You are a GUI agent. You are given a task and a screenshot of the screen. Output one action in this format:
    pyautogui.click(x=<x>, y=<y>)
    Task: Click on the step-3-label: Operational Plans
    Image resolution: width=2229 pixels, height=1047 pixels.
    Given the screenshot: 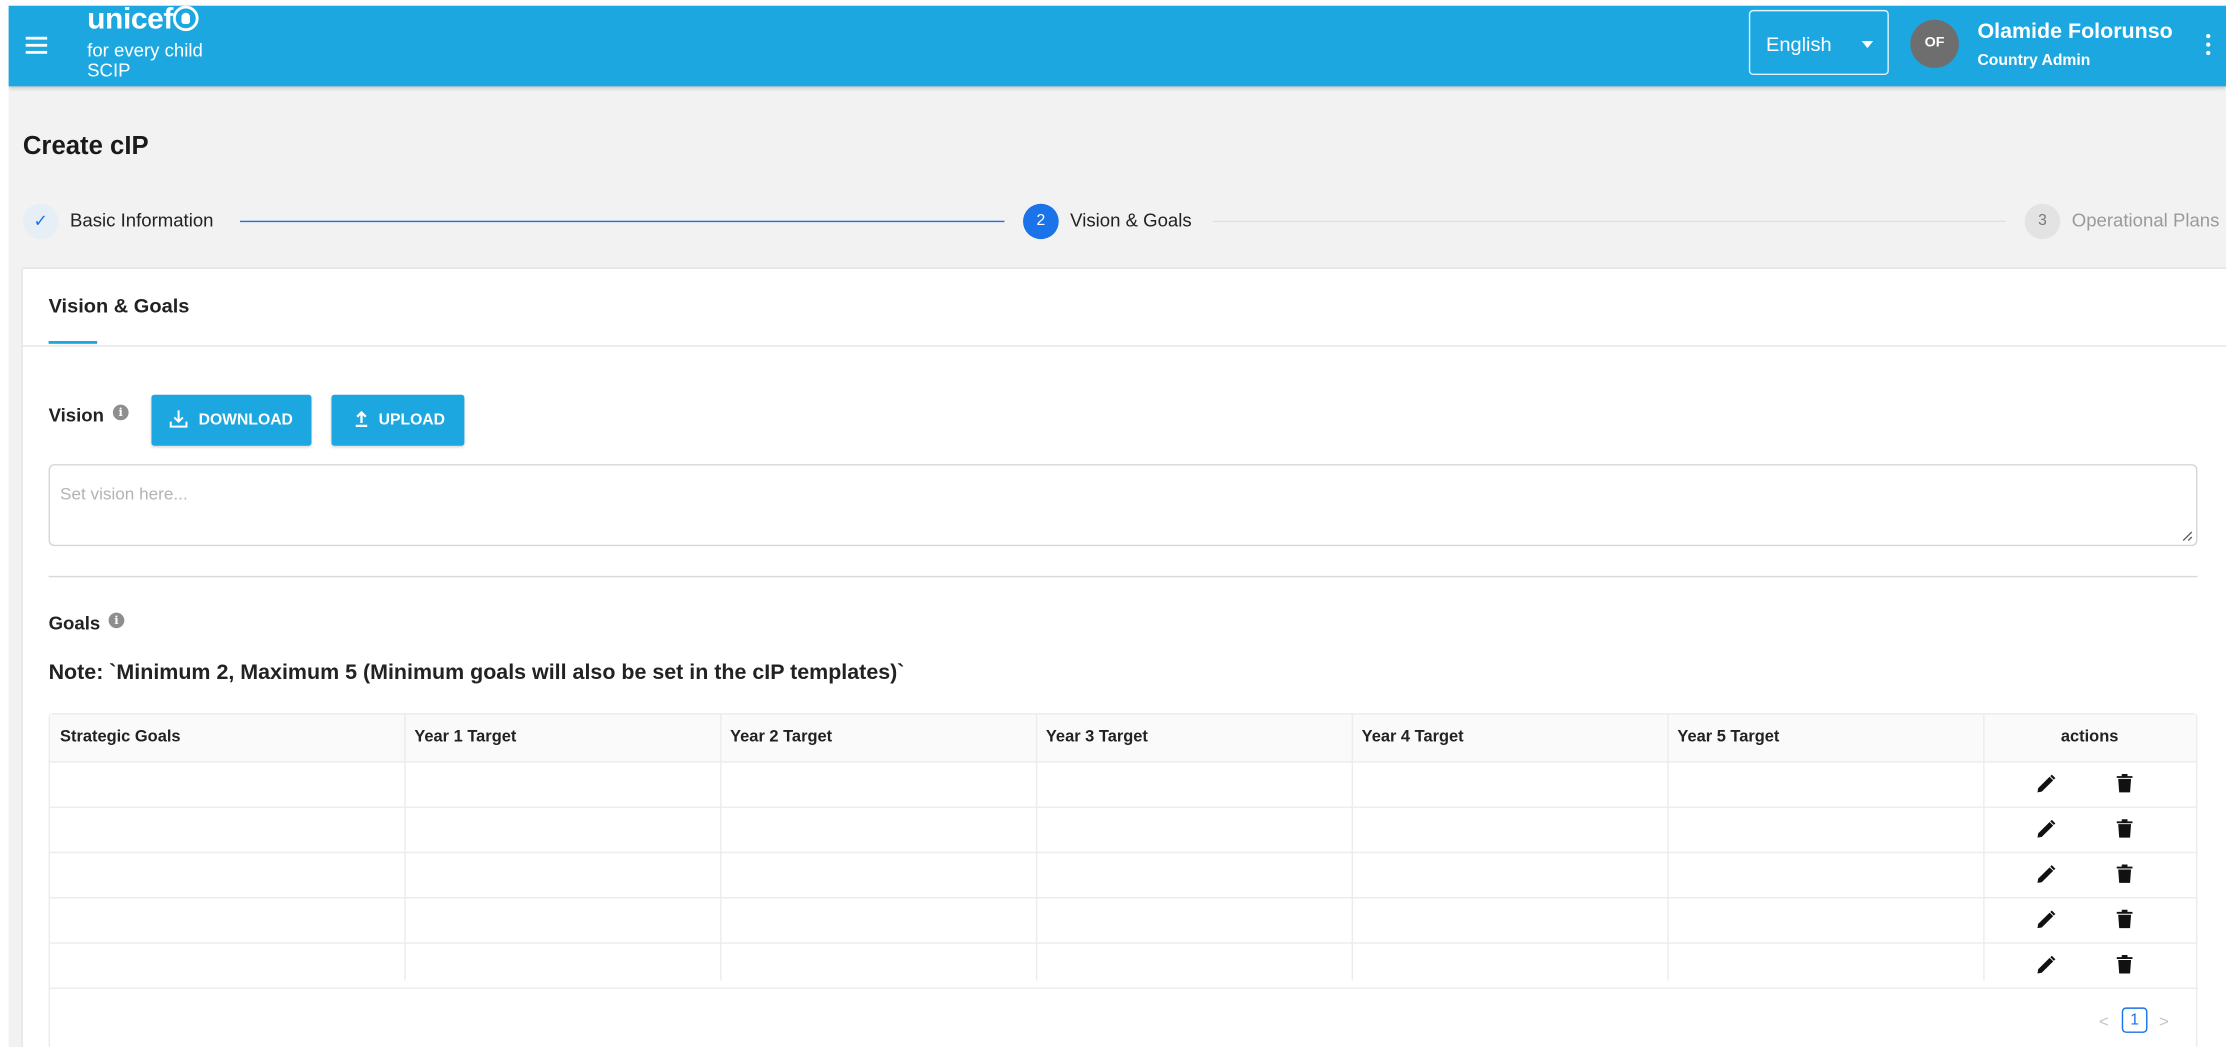 What is the action you would take?
    pyautogui.click(x=2146, y=219)
    